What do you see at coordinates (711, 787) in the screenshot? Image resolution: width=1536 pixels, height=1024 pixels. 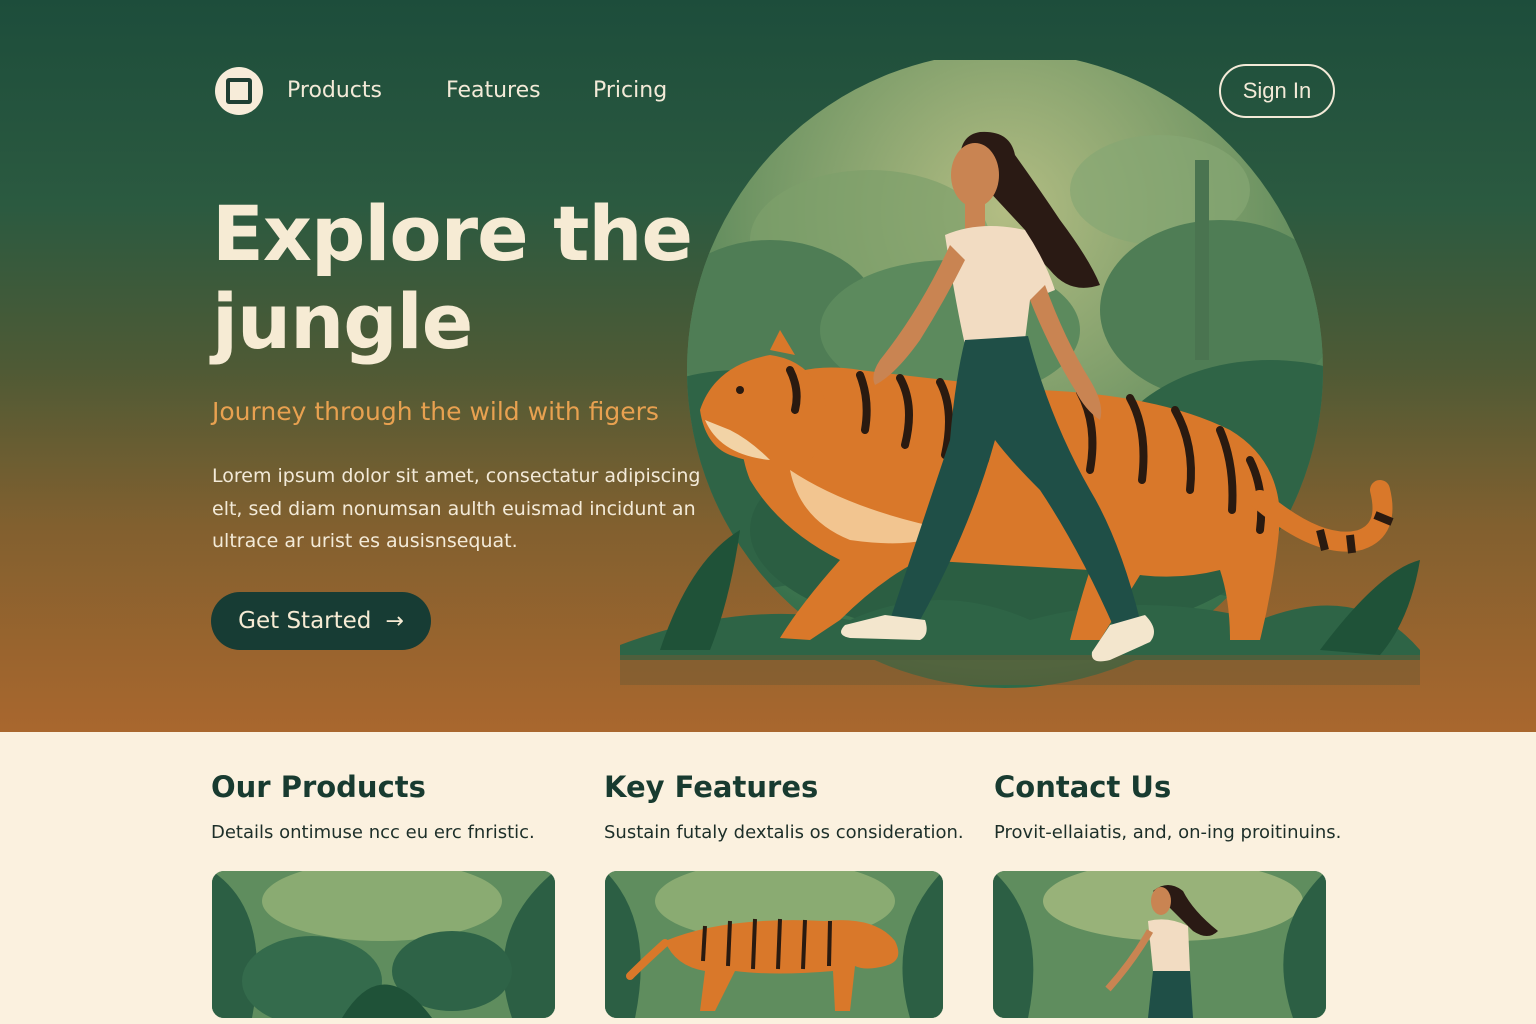 I see `section-title-features: Key Features` at bounding box center [711, 787].